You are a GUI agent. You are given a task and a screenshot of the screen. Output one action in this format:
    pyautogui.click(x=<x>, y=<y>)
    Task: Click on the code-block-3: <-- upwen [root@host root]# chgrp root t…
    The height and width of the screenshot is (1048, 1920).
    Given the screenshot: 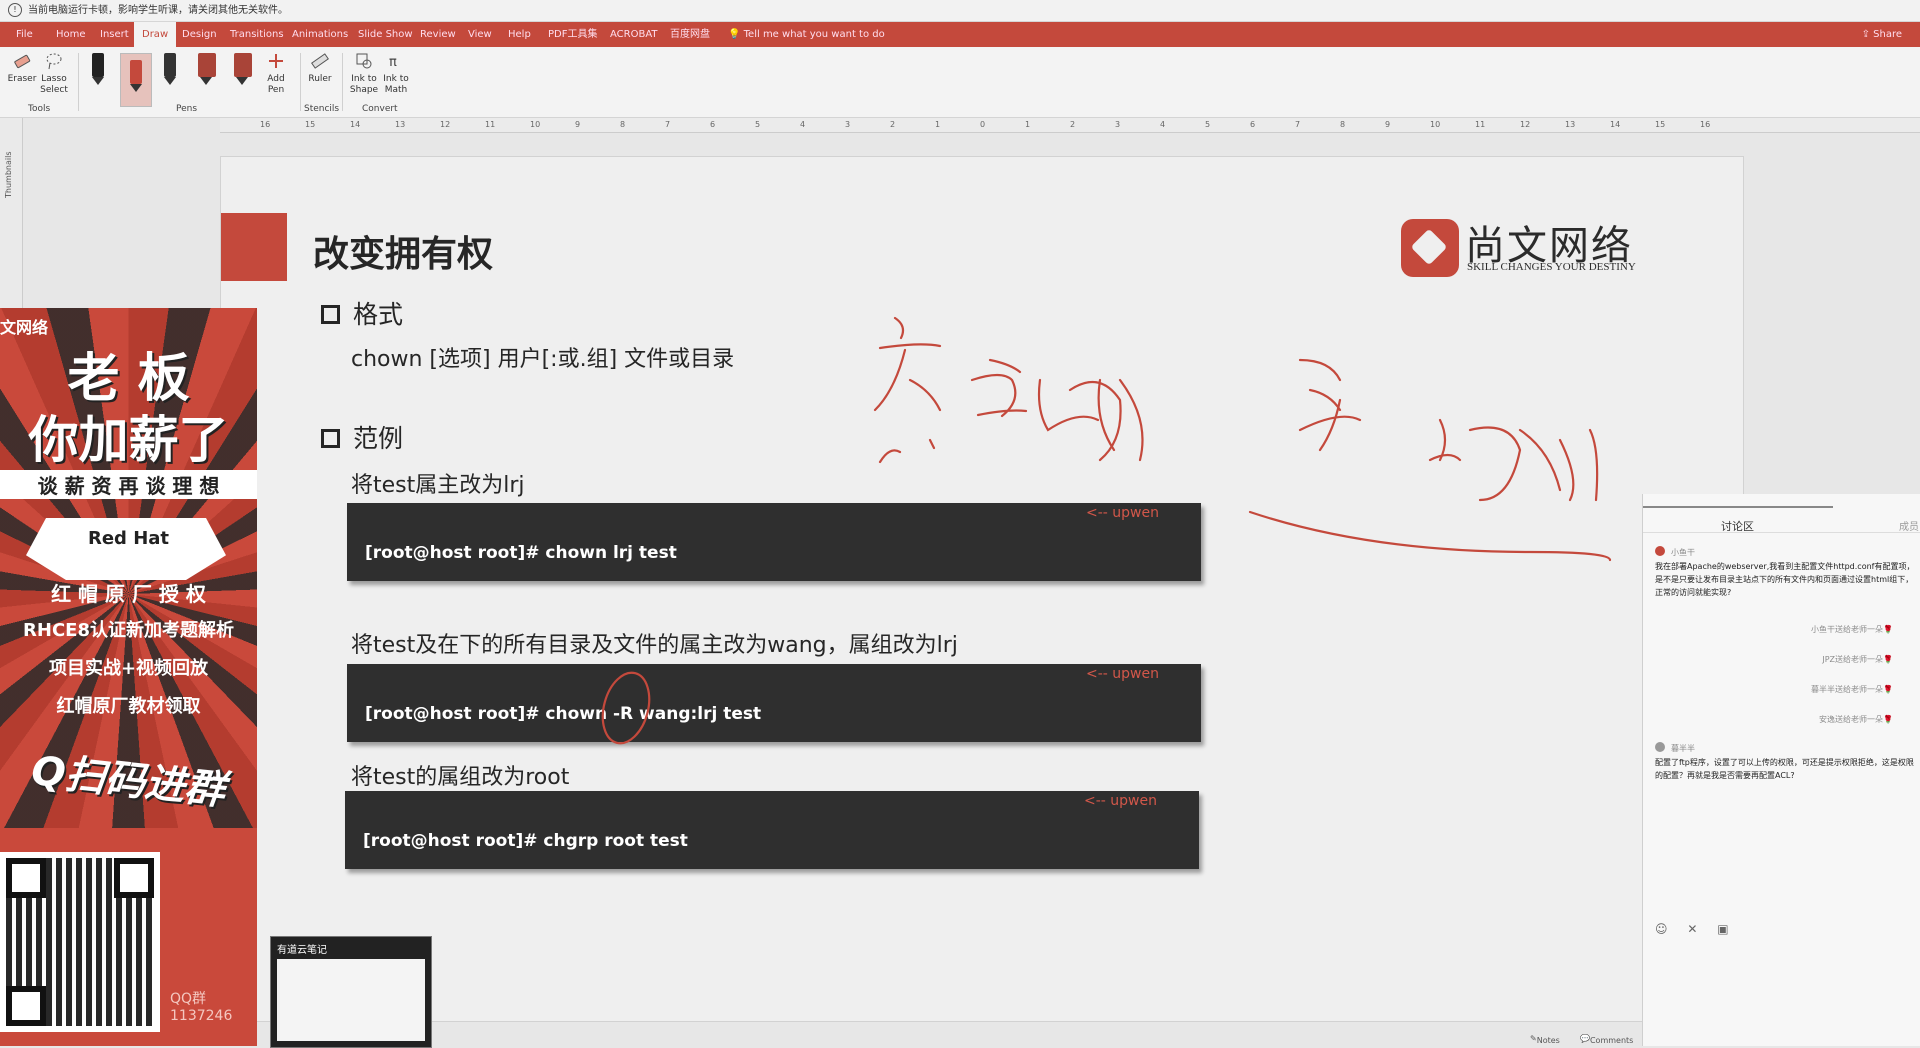 What is the action you would take?
    pyautogui.click(x=772, y=830)
    